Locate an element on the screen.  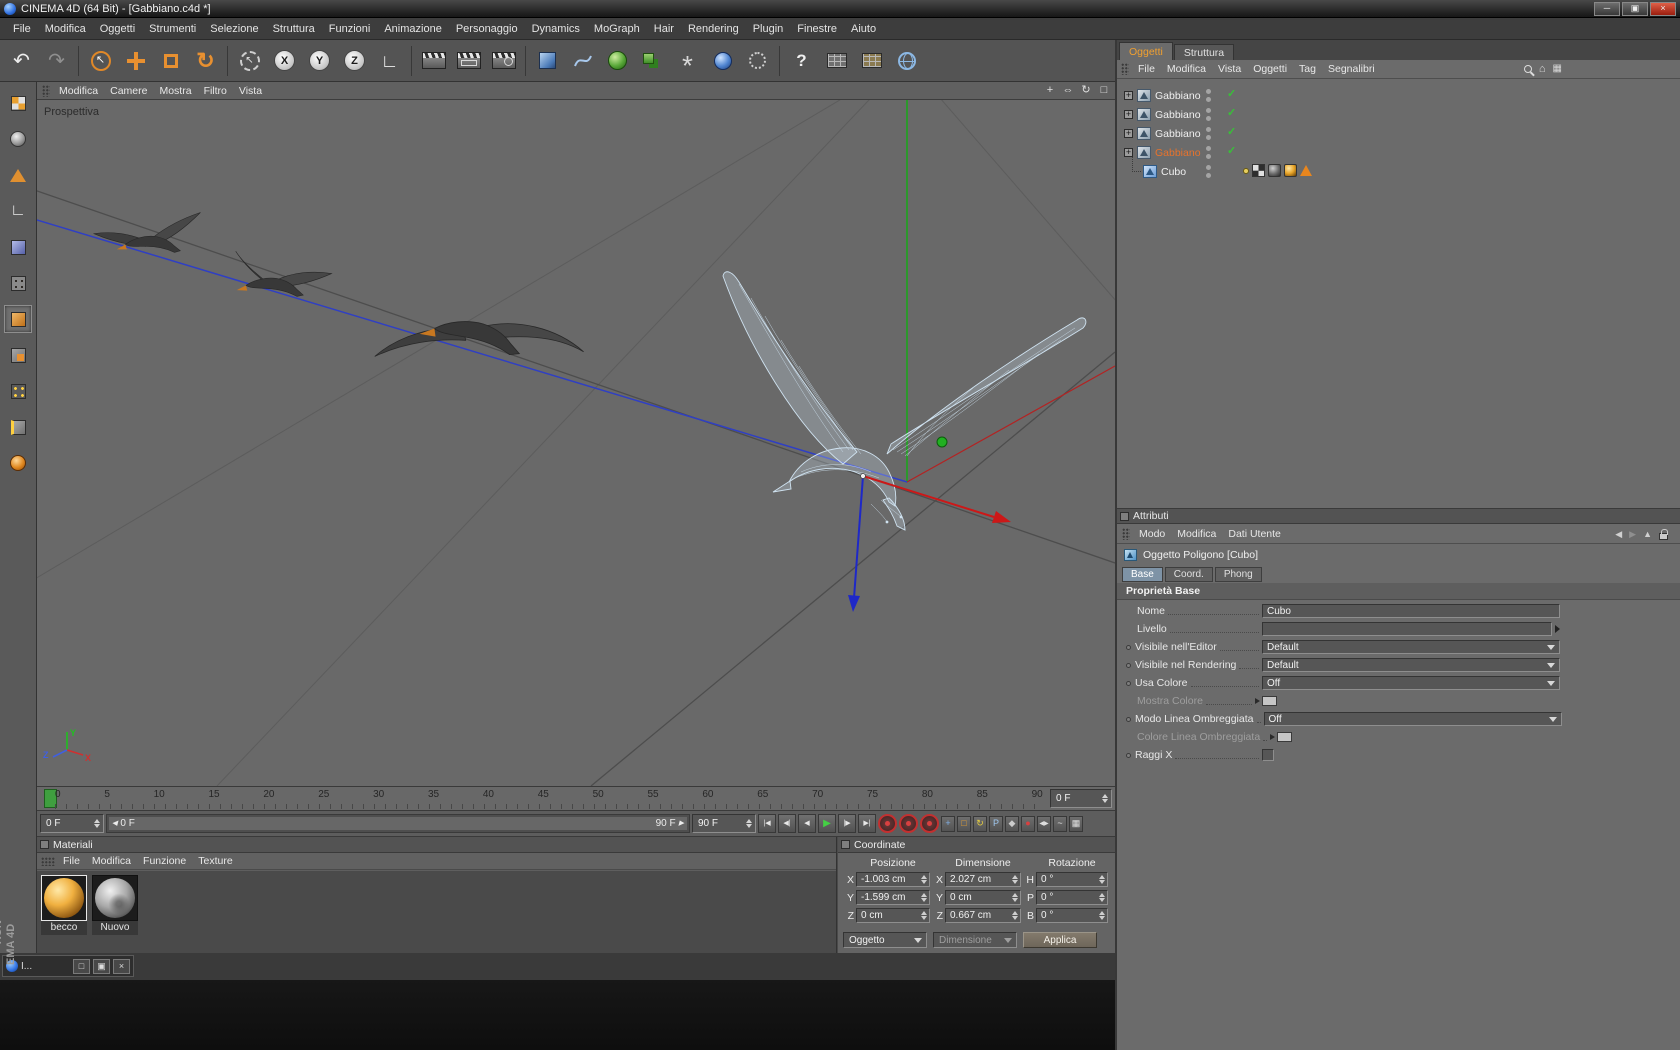
rot-b-field: 0 ° is located at coordinates (1072, 915).